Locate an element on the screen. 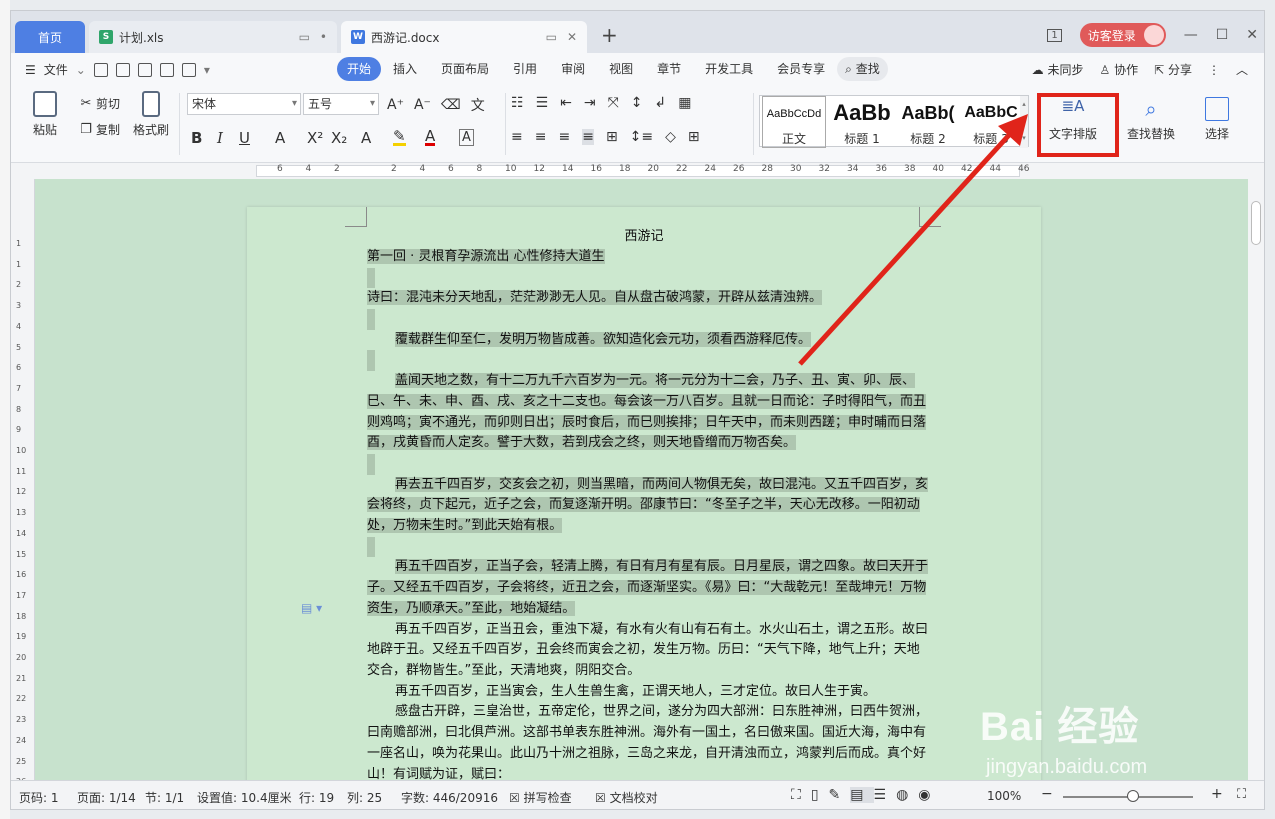  superscript-icon: X² is located at coordinates (315, 138).